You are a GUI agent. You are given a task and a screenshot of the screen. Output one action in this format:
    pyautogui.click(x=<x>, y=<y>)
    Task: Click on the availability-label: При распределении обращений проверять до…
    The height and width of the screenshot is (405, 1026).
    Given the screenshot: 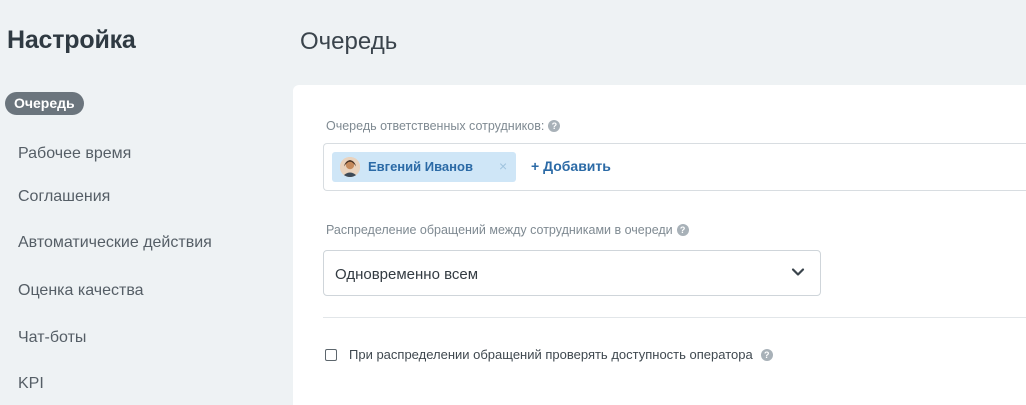 What is the action you would take?
    pyautogui.click(x=561, y=354)
    